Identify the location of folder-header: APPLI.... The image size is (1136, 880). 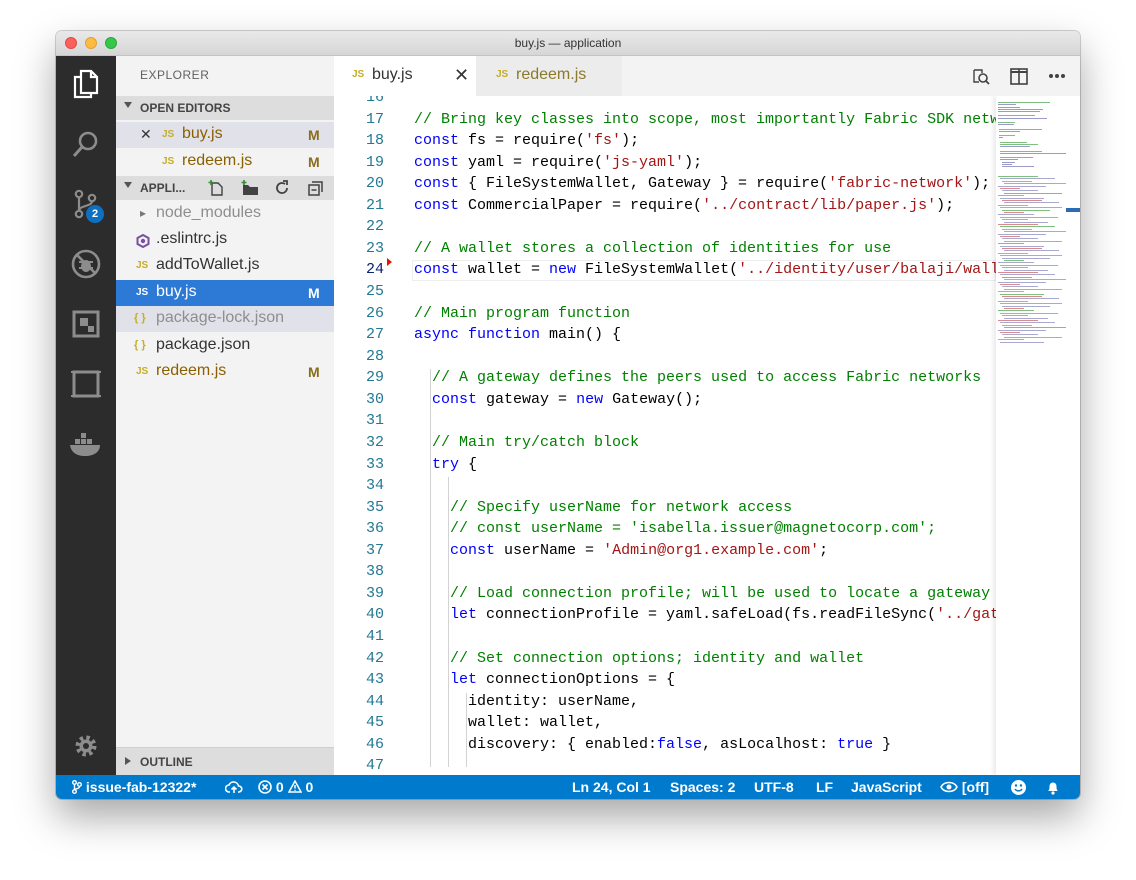
(225, 188).